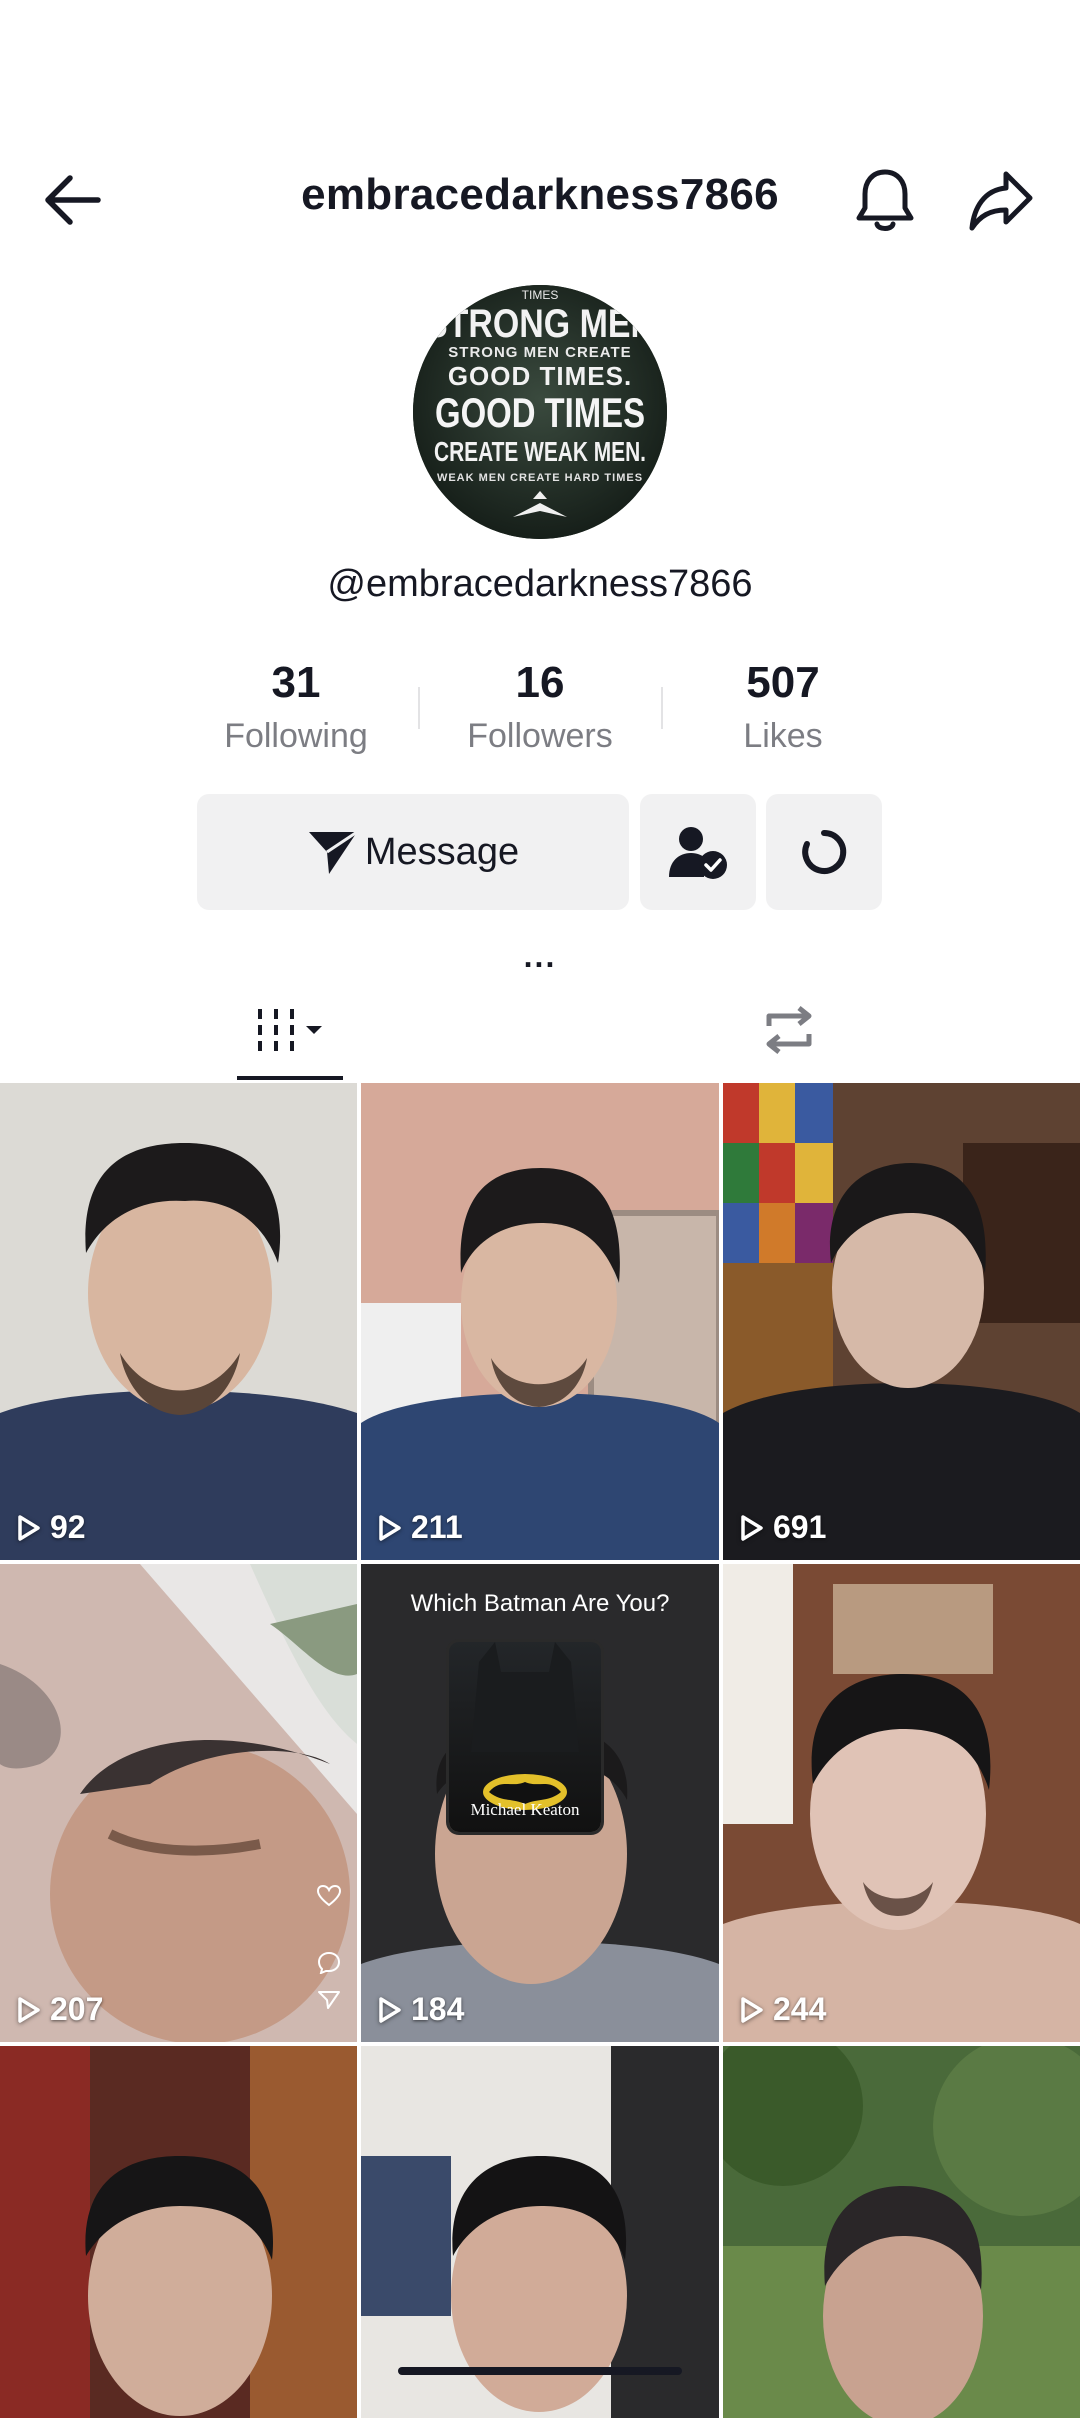 The image size is (1080, 2418). Describe the element at coordinates (438, 2009) in the screenshot. I see `view-count-value: 184` at that location.